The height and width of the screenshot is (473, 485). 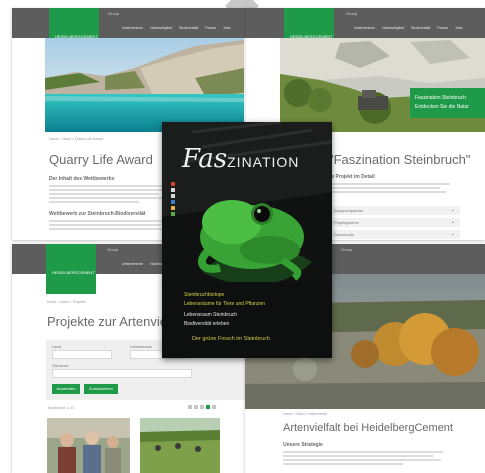 I want to click on banner-line: Faszination Steinbruch, so click(x=440, y=98).